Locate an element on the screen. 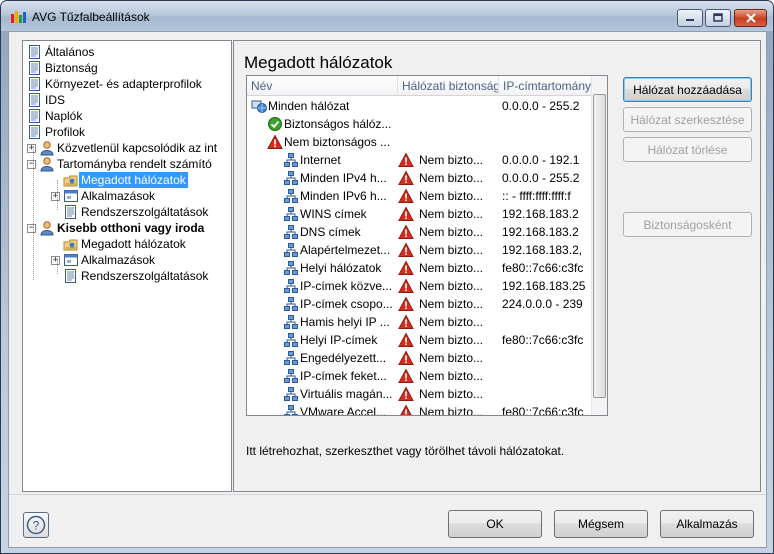  add-network-button: Hálózat hozzáadása is located at coordinates (687, 89).